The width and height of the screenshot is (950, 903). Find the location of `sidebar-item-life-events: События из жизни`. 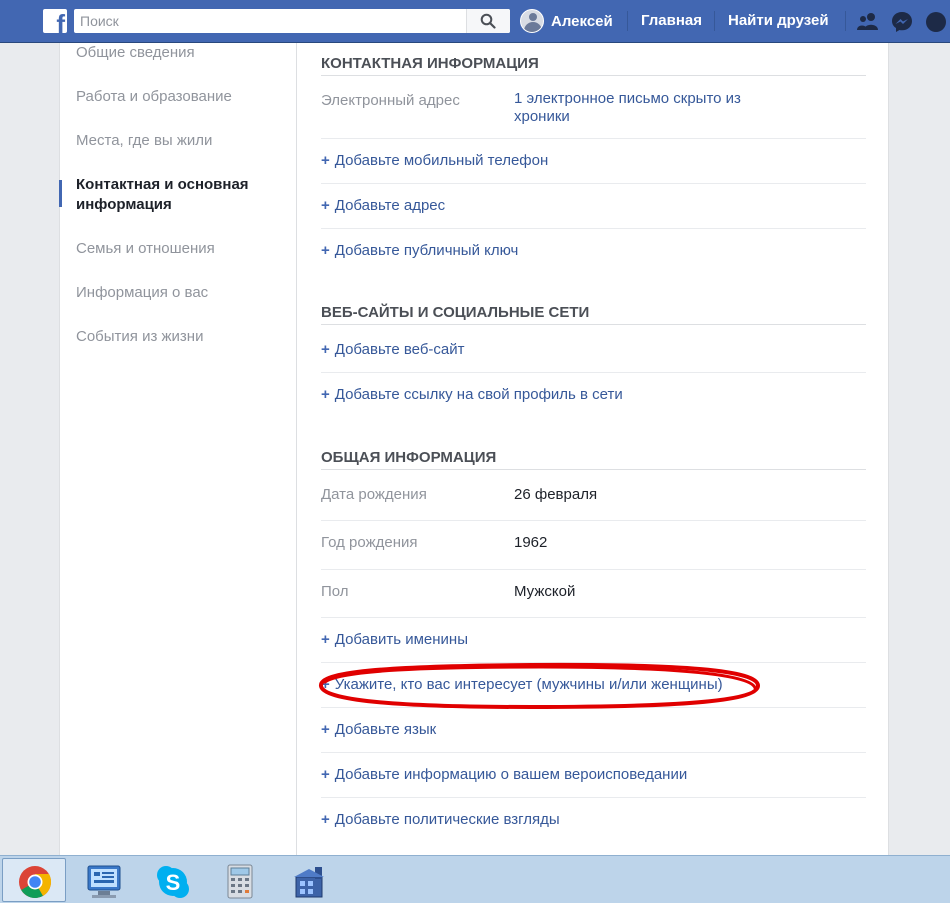

sidebar-item-life-events: События из жизни is located at coordinates (139, 337).